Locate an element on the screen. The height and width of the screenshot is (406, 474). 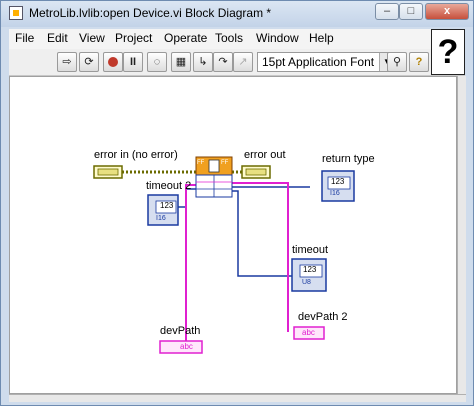
font-select: 15pt Application Font ▼ is located at coordinates (326, 62).